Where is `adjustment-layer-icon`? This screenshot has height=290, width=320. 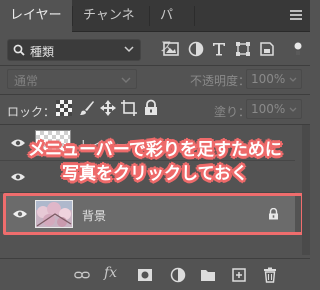 adjustment-layer-icon is located at coordinates (178, 275).